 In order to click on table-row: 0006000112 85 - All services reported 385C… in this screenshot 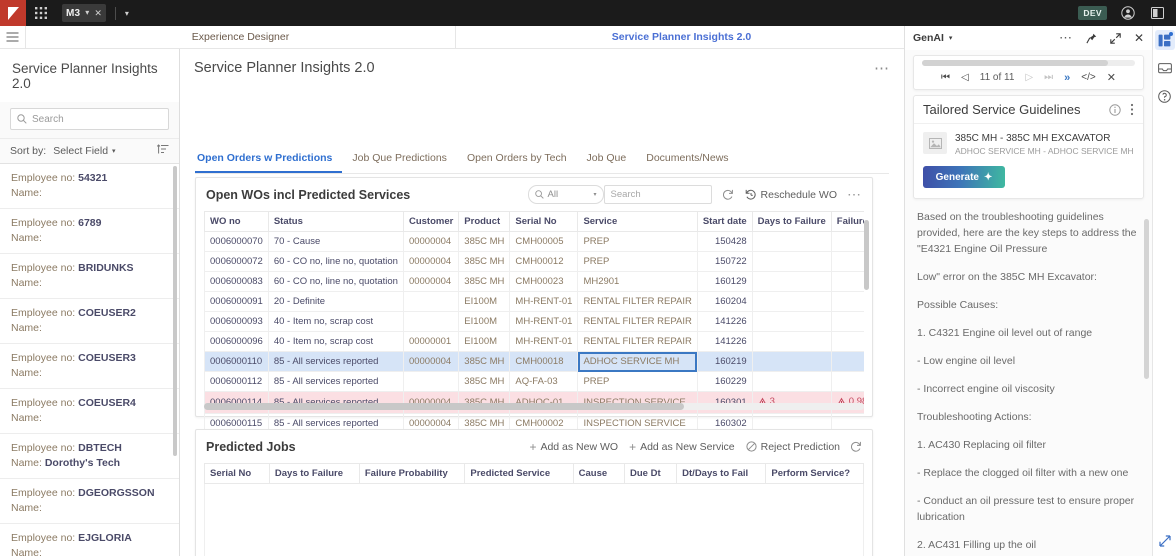, I will do `click(534, 381)`.